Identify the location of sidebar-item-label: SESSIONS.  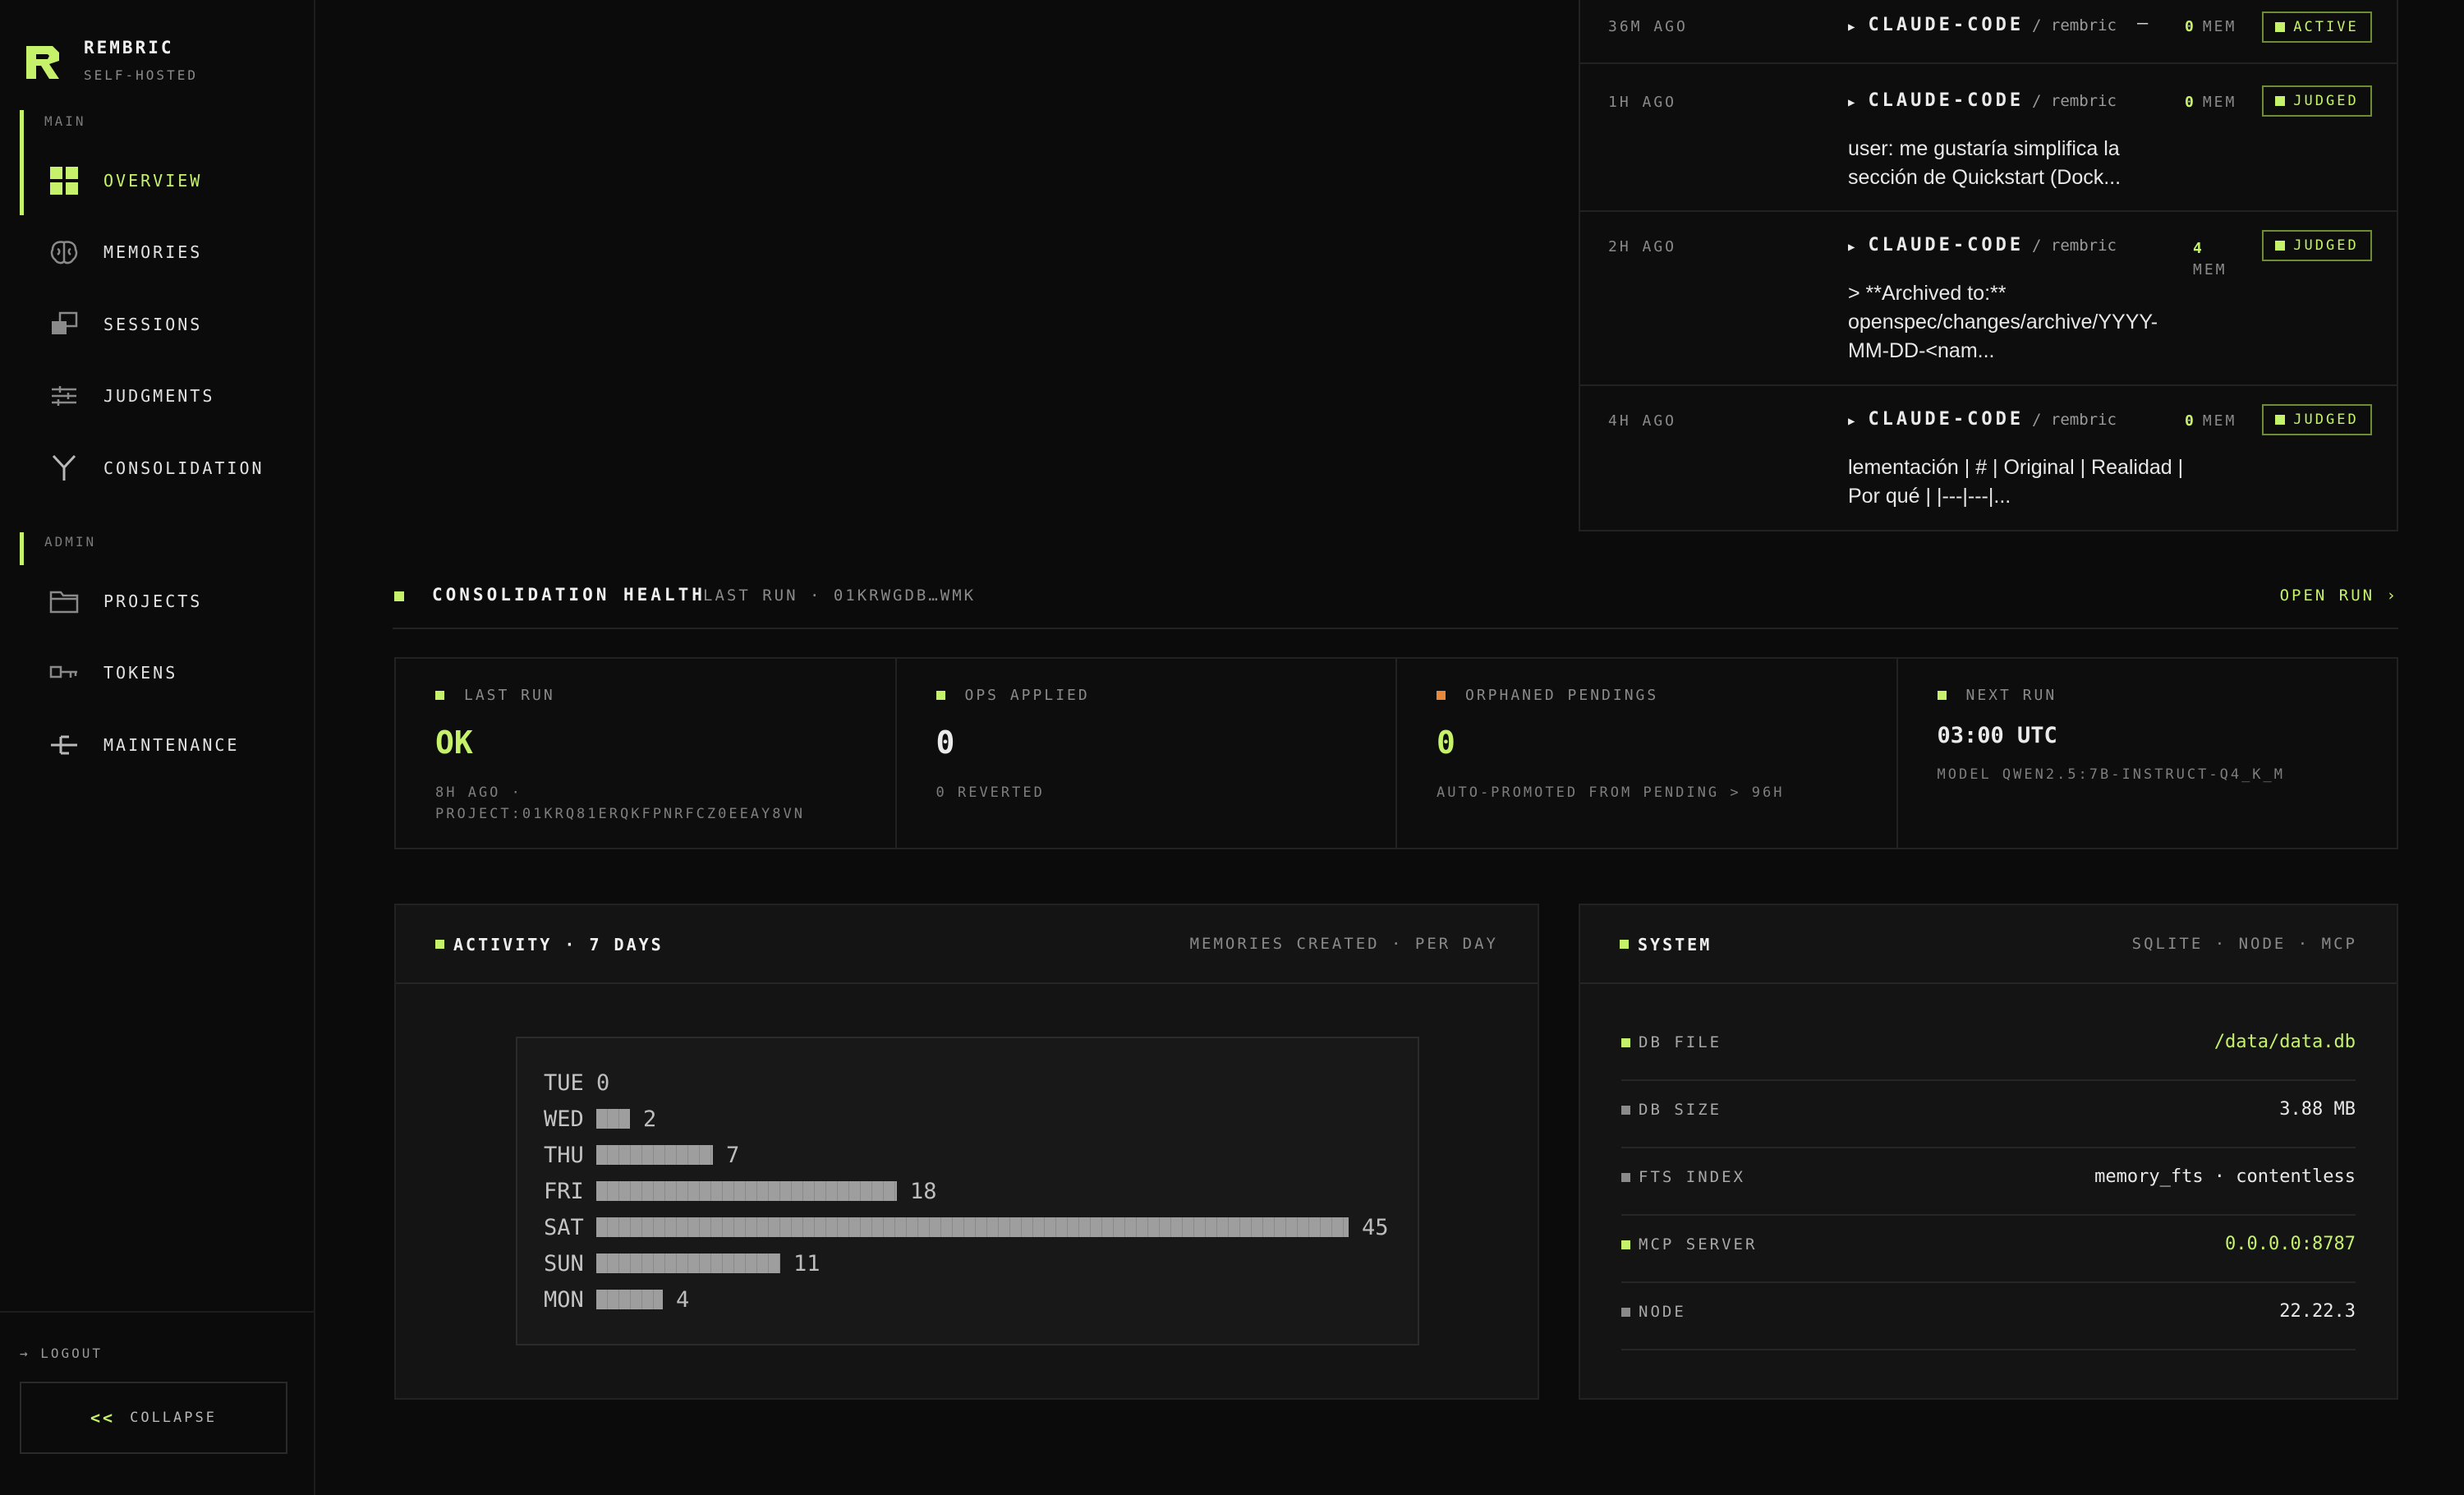
(153, 324).